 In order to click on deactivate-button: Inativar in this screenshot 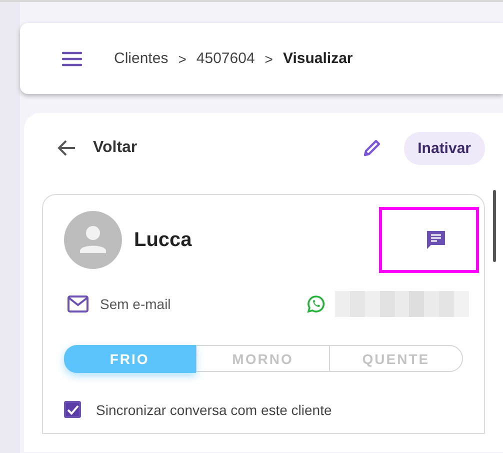, I will do `click(444, 148)`.